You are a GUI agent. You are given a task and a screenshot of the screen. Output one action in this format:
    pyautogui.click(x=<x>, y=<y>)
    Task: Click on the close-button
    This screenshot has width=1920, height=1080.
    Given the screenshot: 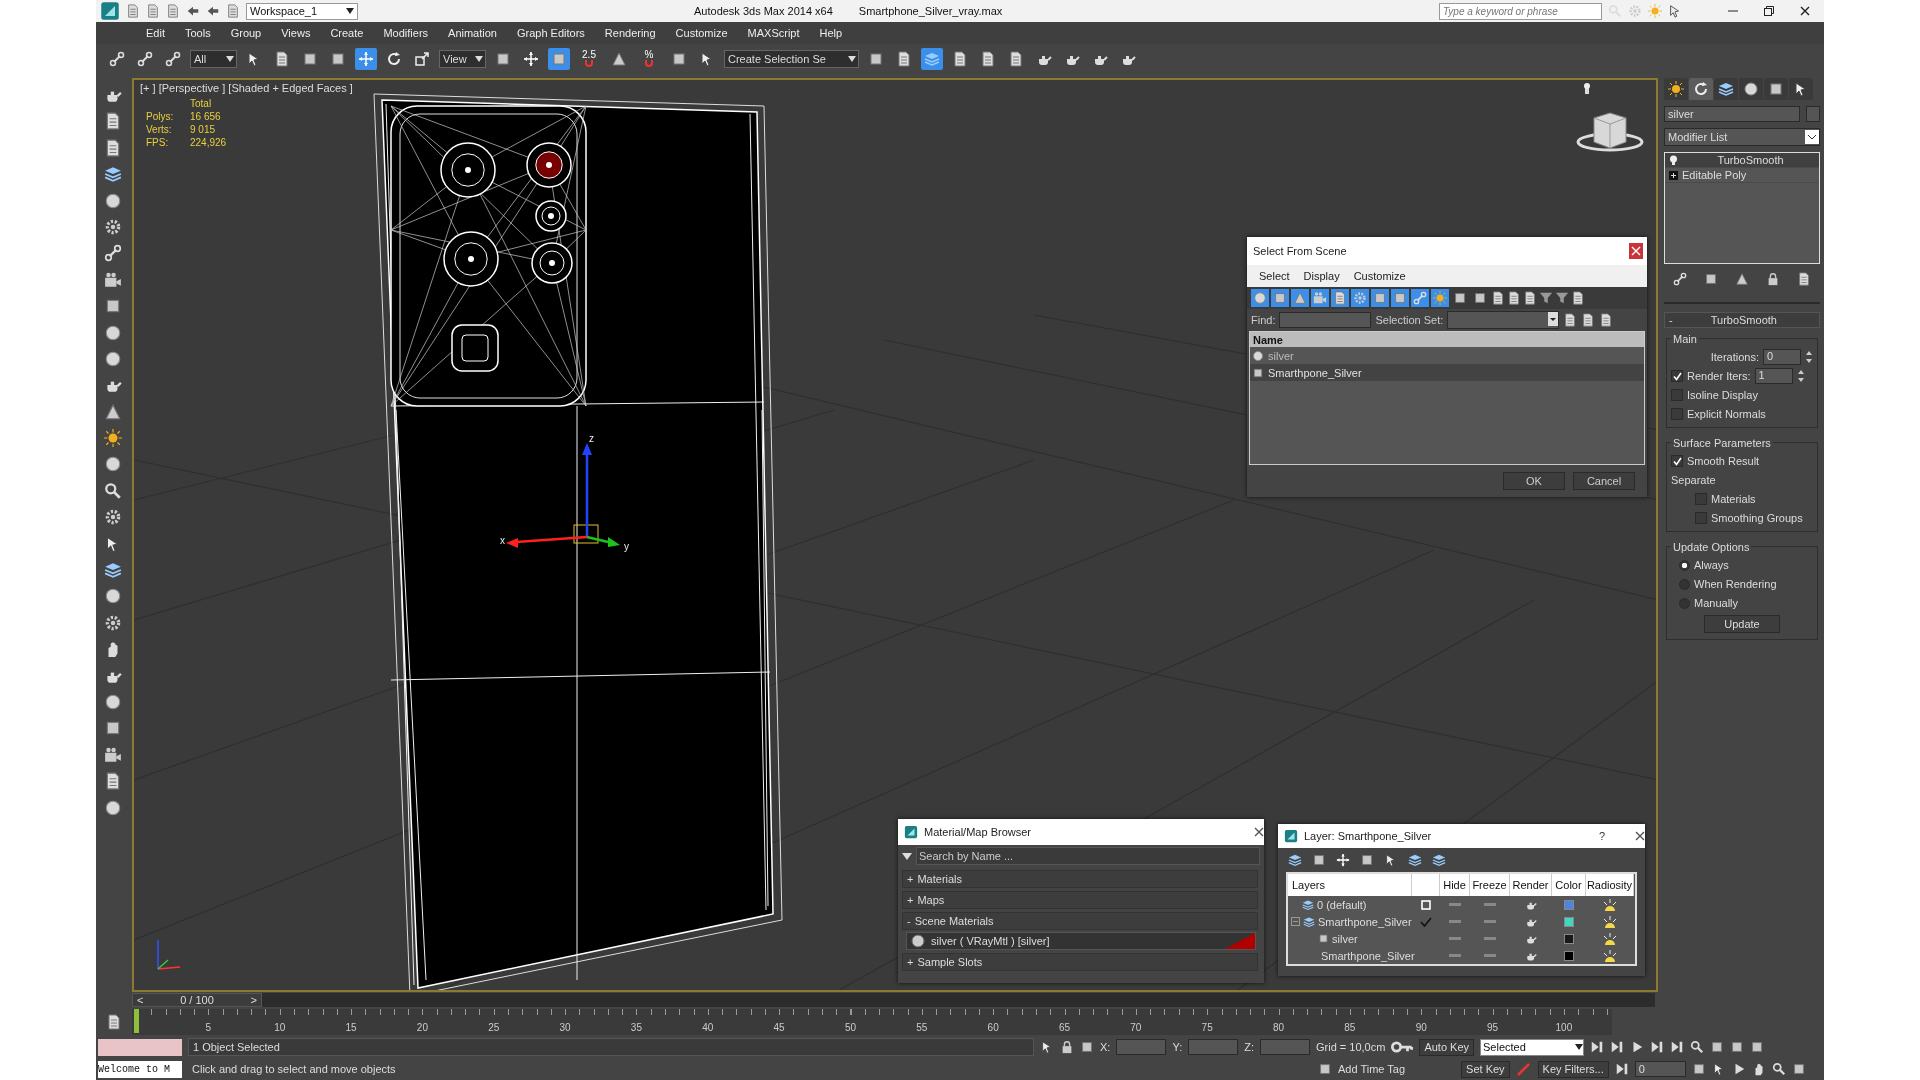 What is the action you would take?
    pyautogui.click(x=1636, y=251)
    